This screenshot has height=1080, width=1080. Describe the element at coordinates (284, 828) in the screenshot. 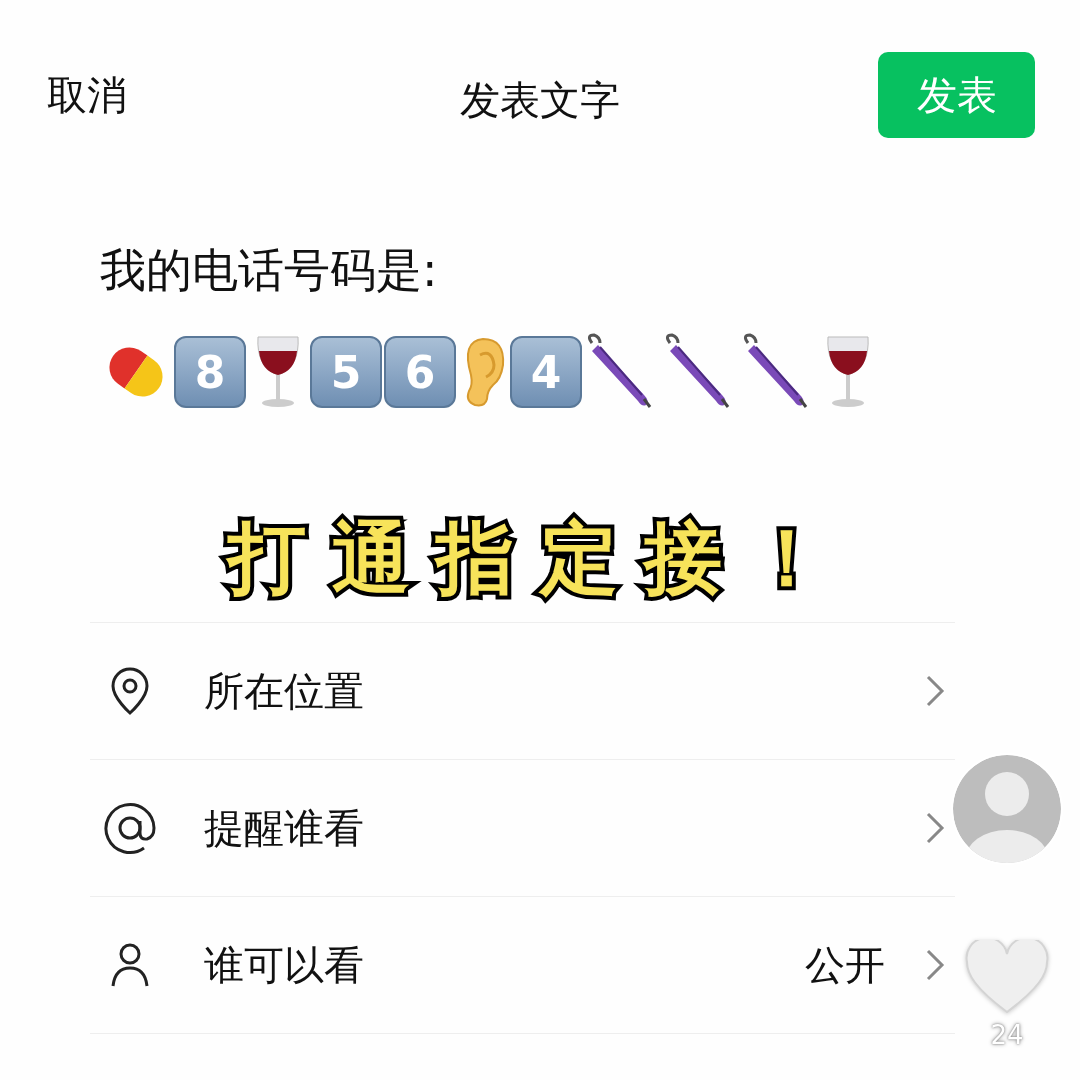

I see `option-label: 提醒谁看` at that location.